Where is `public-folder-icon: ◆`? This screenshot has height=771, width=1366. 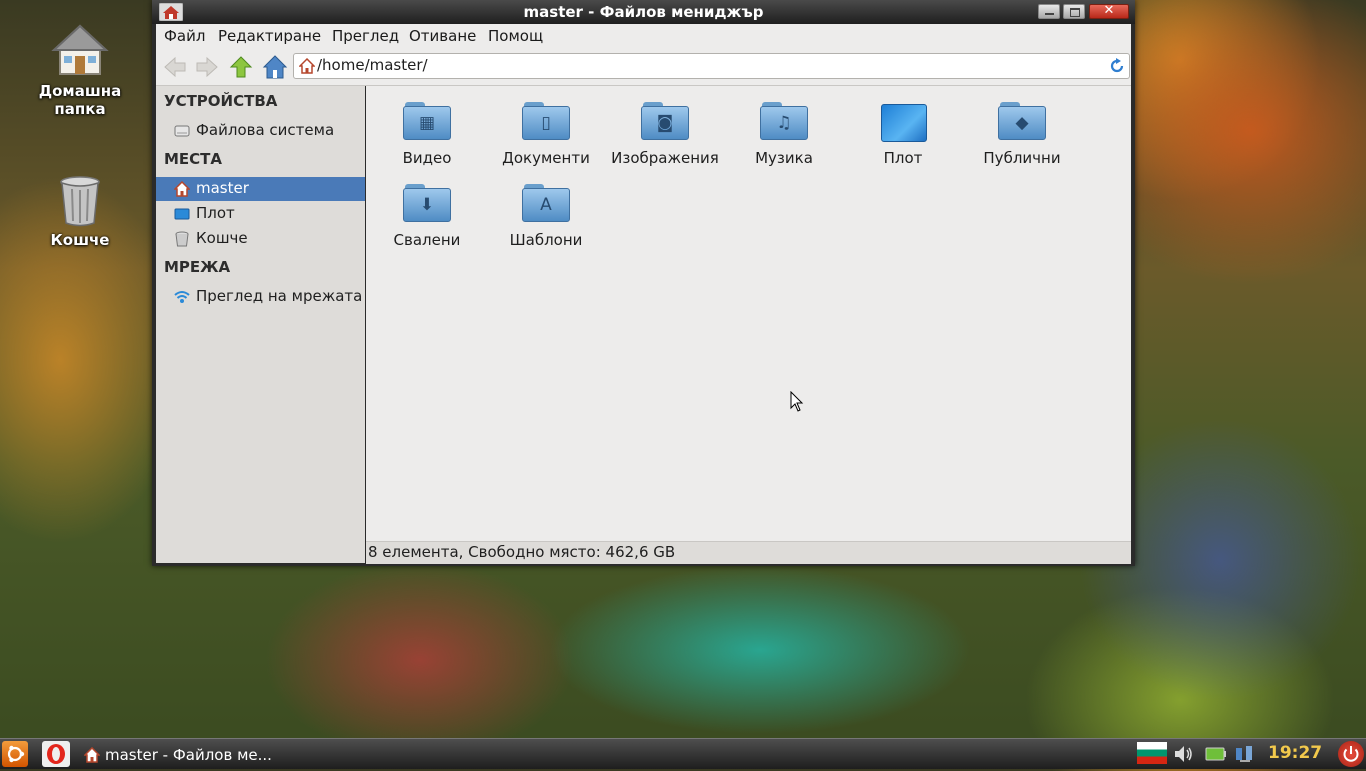 public-folder-icon: ◆ is located at coordinates (1022, 122).